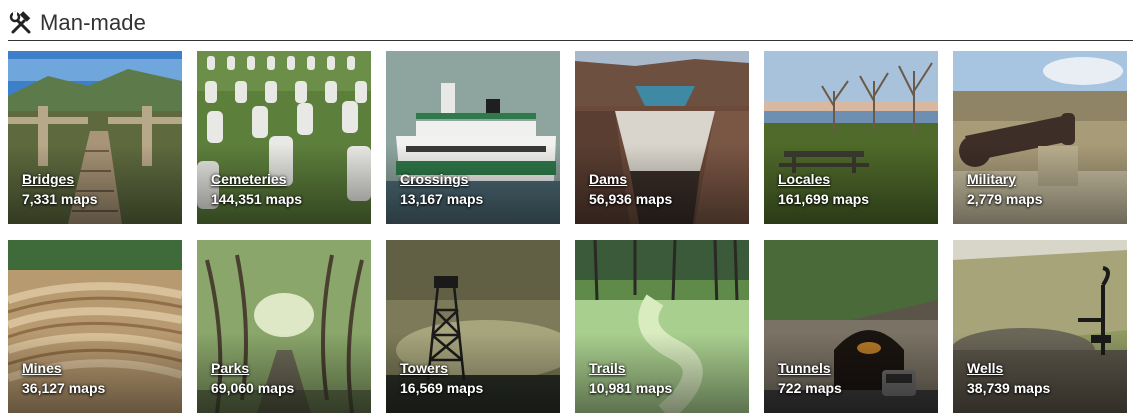 The width and height of the screenshot is (1133, 418). I want to click on category-count: 38,739 maps, so click(1009, 388).